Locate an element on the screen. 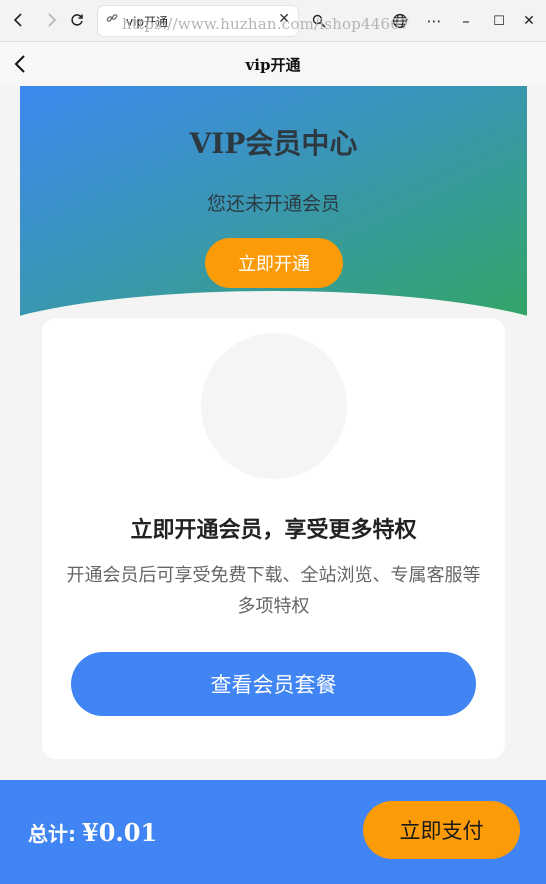 The image size is (546, 884). total: 总计: ¥0.01 is located at coordinates (92, 832).